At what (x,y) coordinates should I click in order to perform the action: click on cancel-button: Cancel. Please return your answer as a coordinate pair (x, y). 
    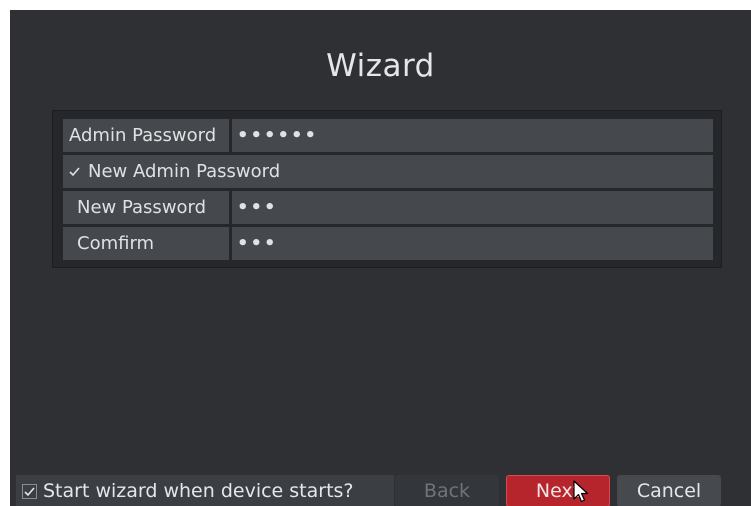
    Looking at the image, I should click on (669, 490).